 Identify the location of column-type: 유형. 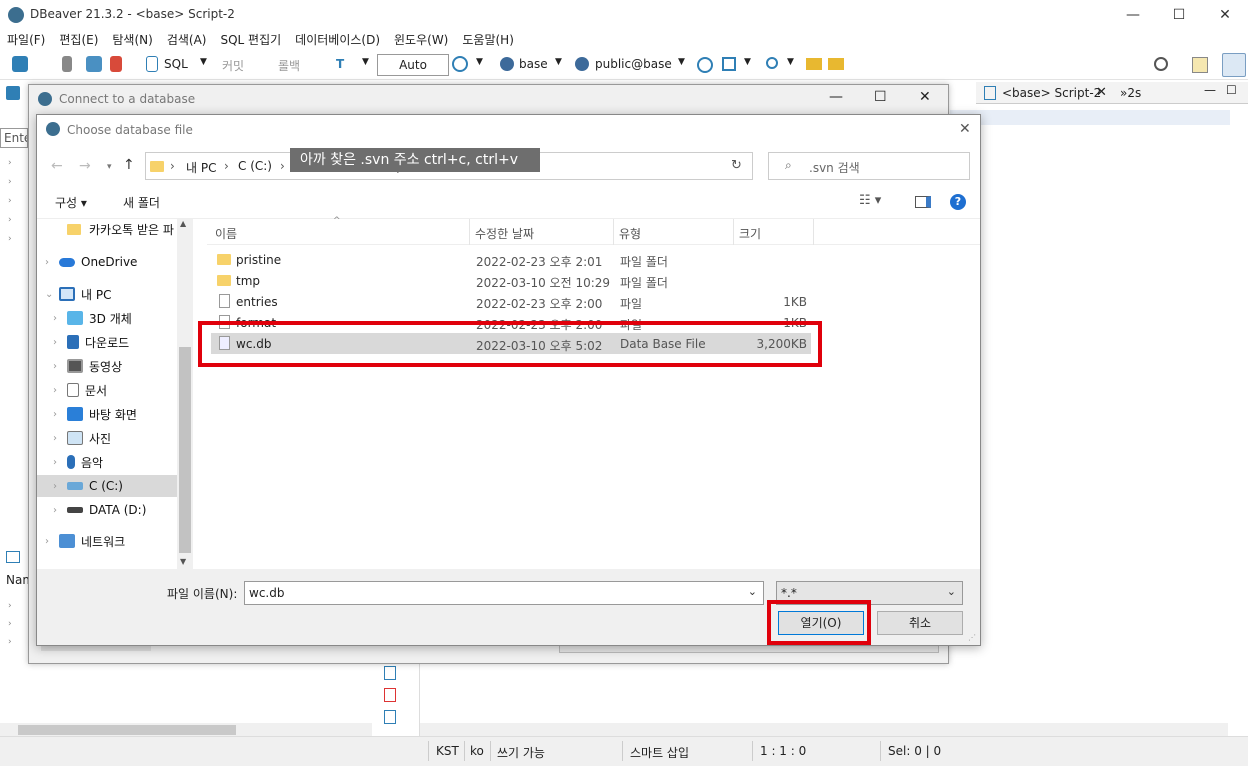
(630, 233).